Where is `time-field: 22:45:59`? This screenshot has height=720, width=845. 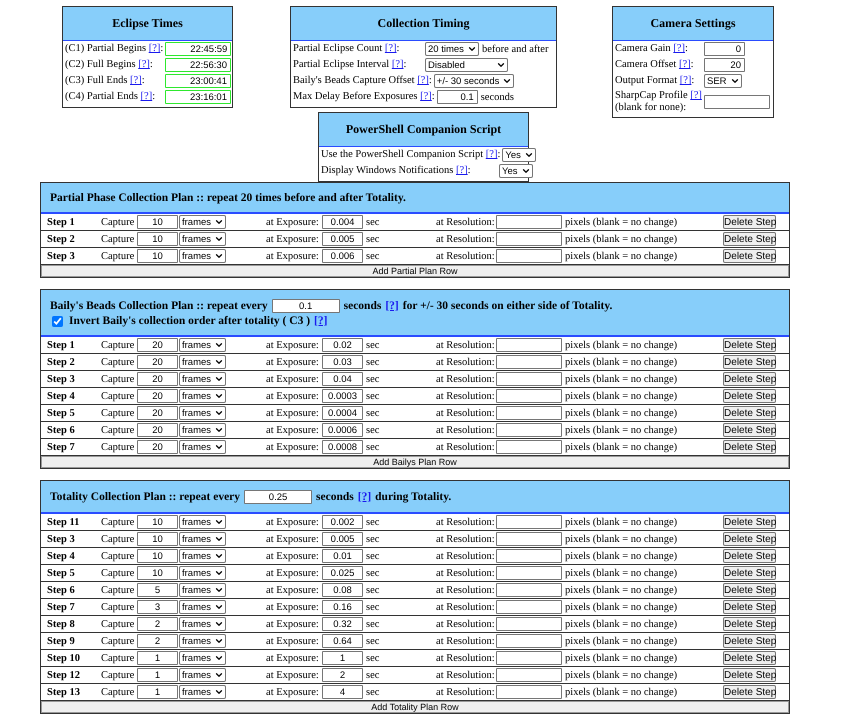
time-field: 22:45:59 is located at coordinates (198, 49).